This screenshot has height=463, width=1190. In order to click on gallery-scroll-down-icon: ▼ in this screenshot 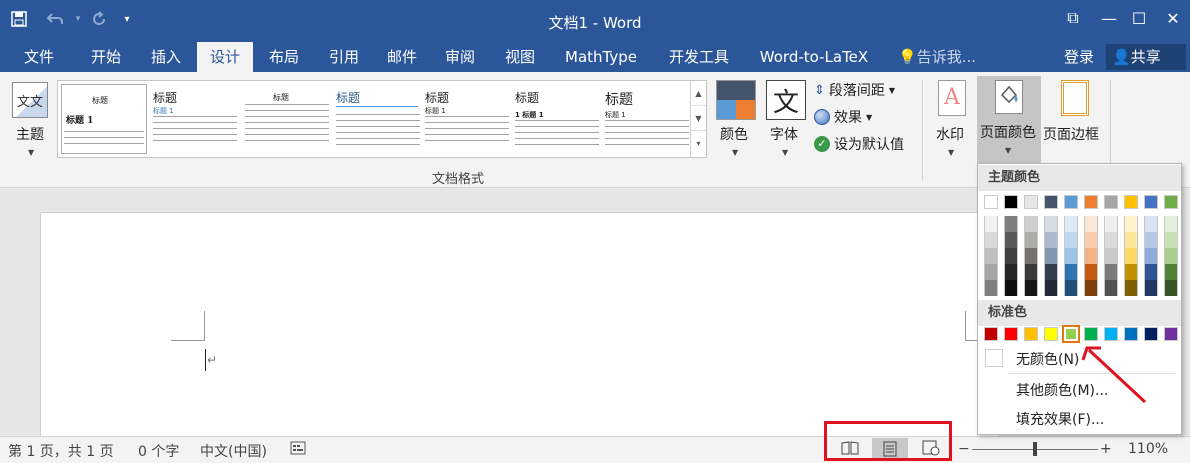, I will do `click(698, 118)`.